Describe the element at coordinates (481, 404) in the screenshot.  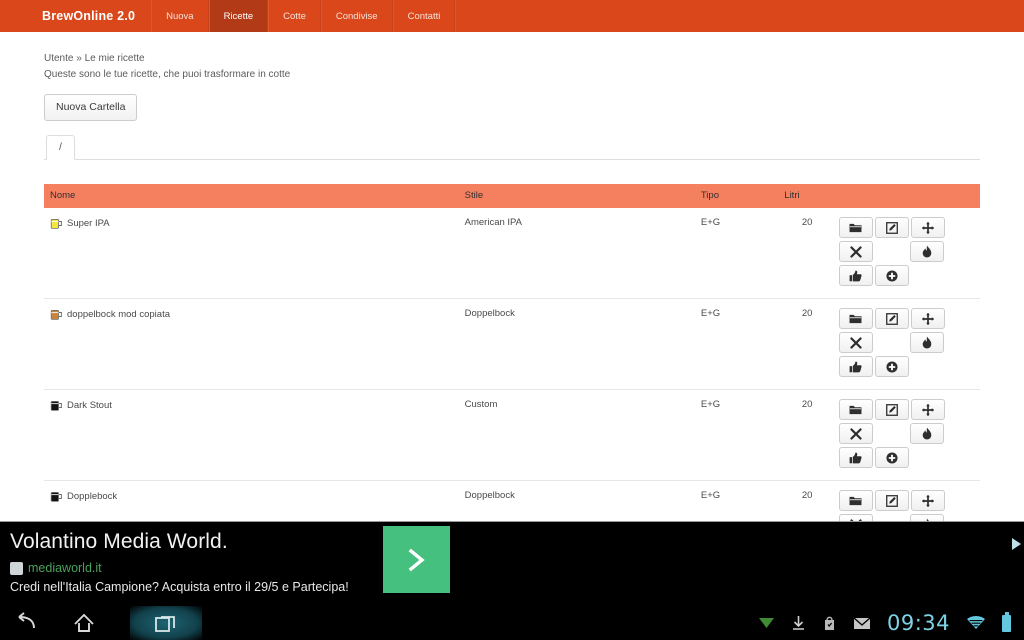
I see `cell-stile: Custom` at that location.